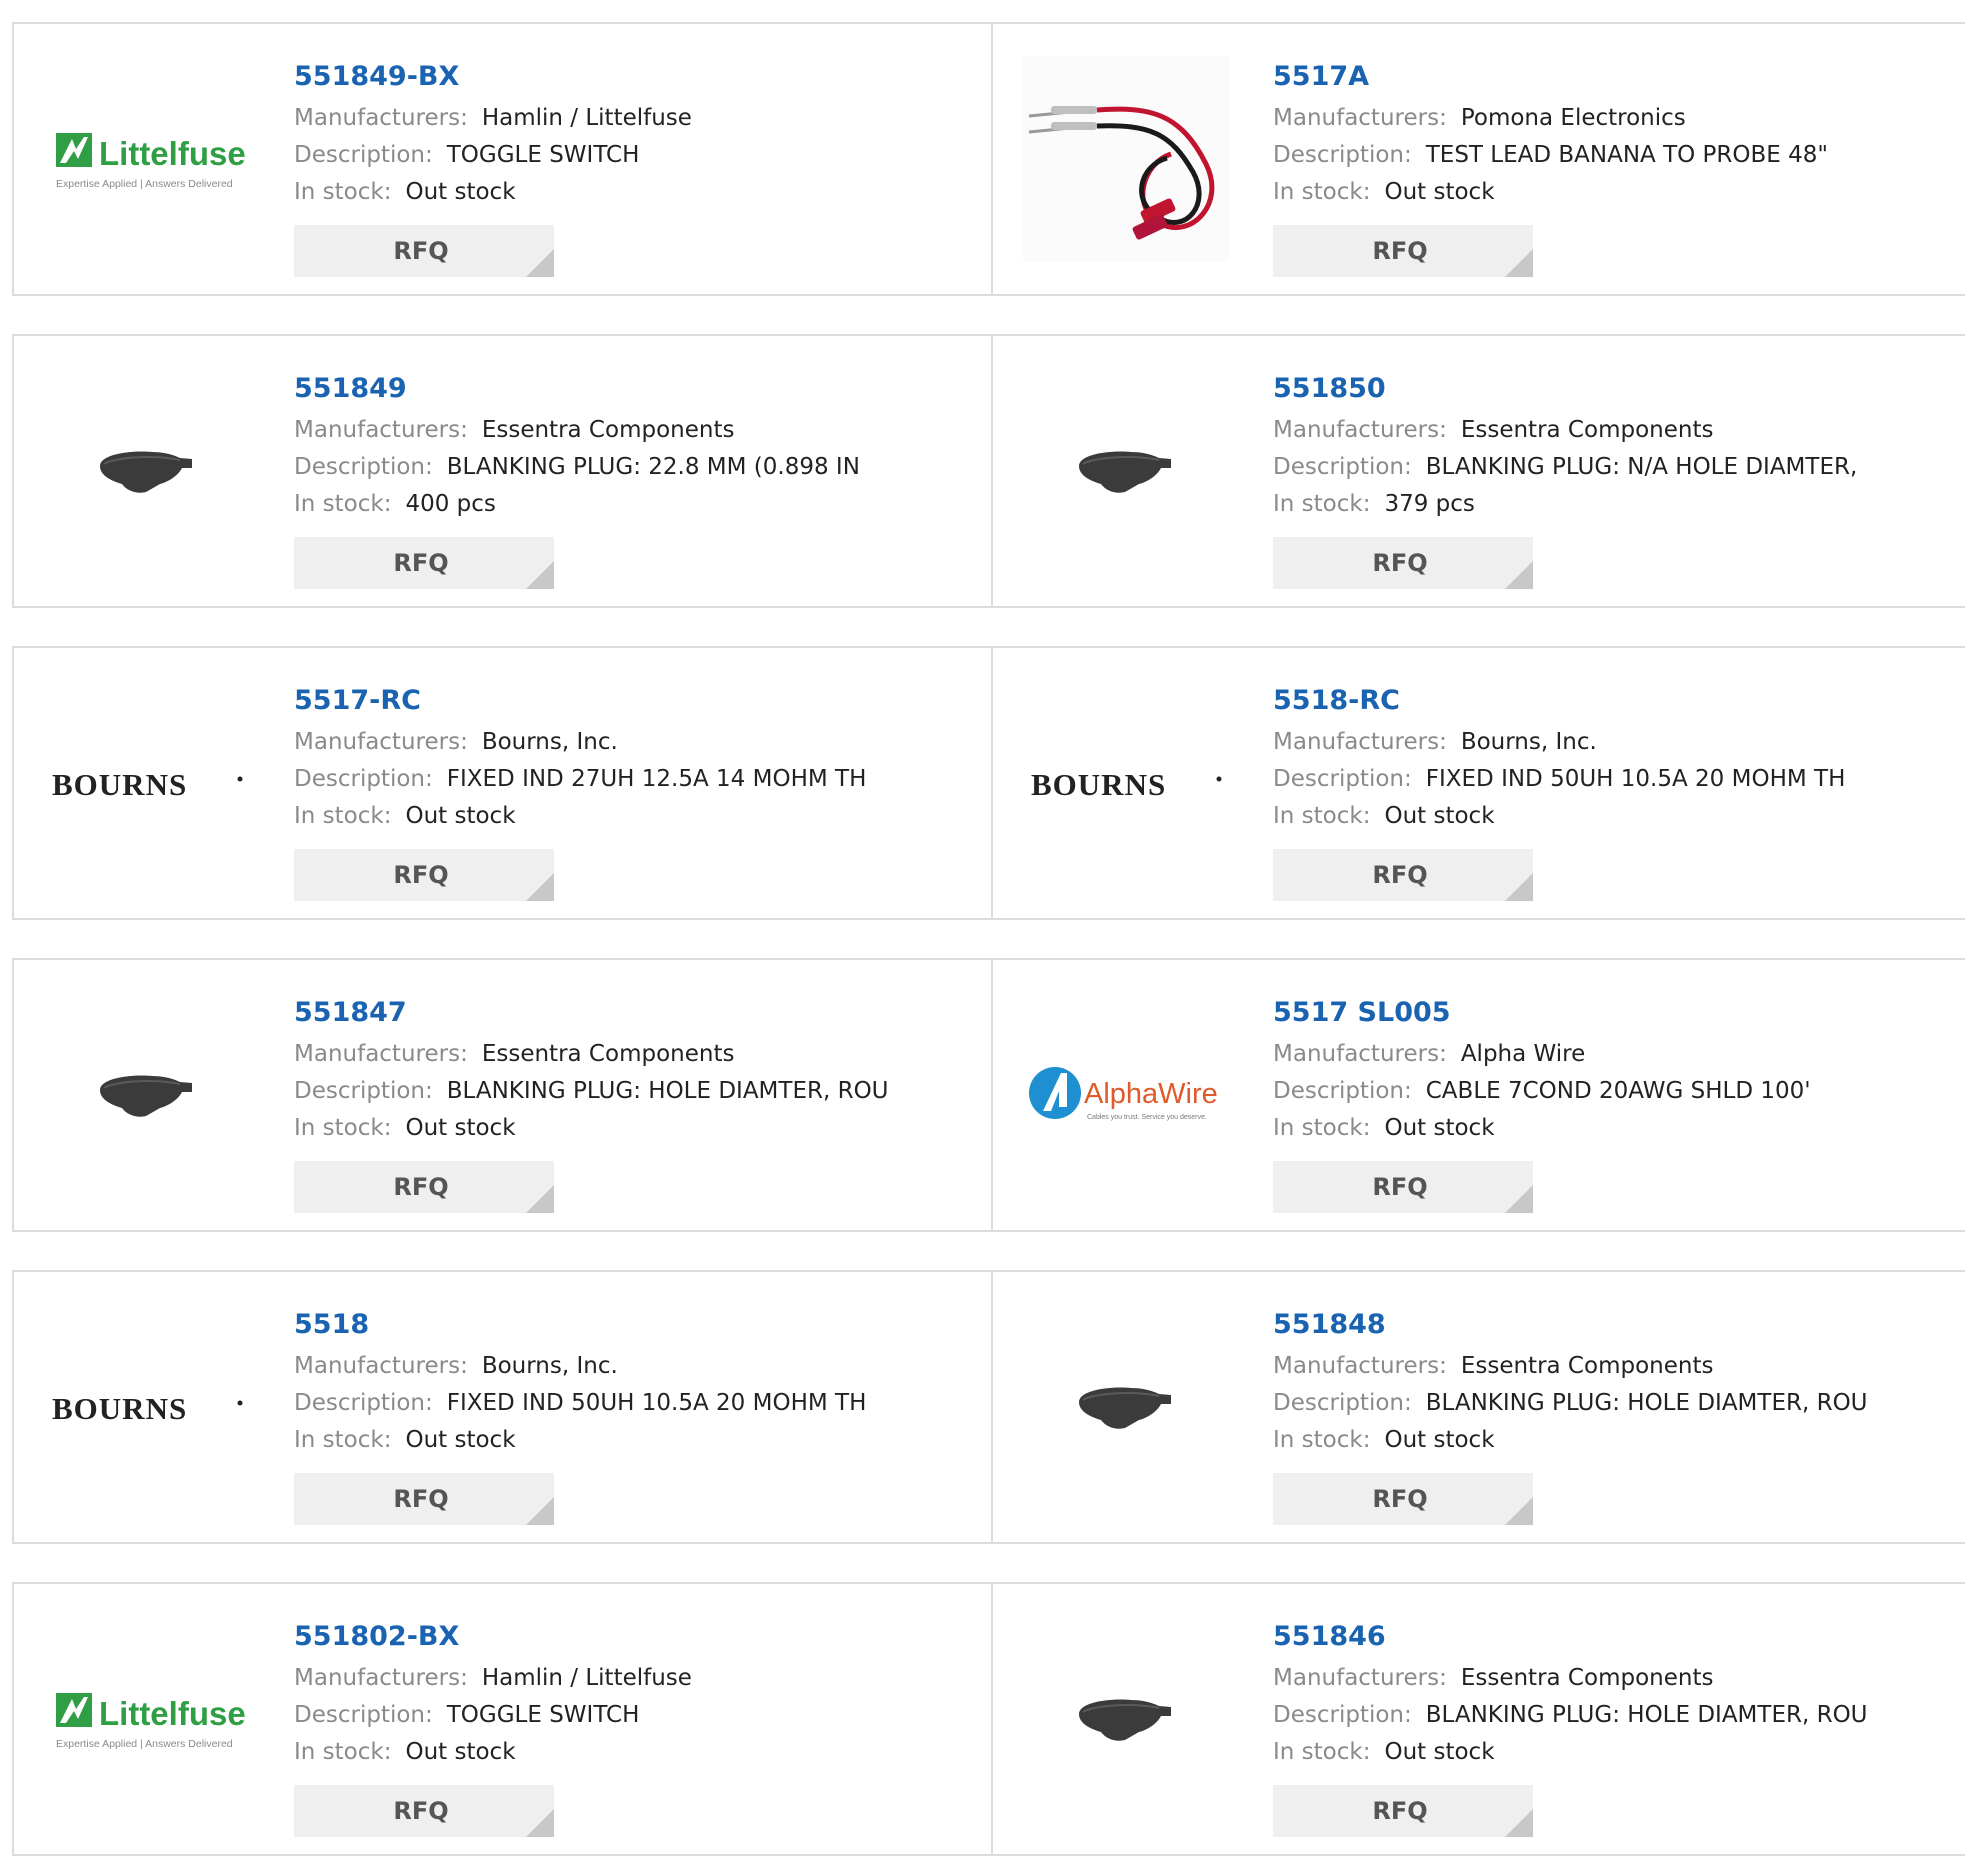 Image resolution: width=1965 pixels, height=1856 pixels. Describe the element at coordinates (1542, 1091) in the screenshot. I see `description-line: Description: CABLE 7COND 20AWG SHLD 100'` at that location.